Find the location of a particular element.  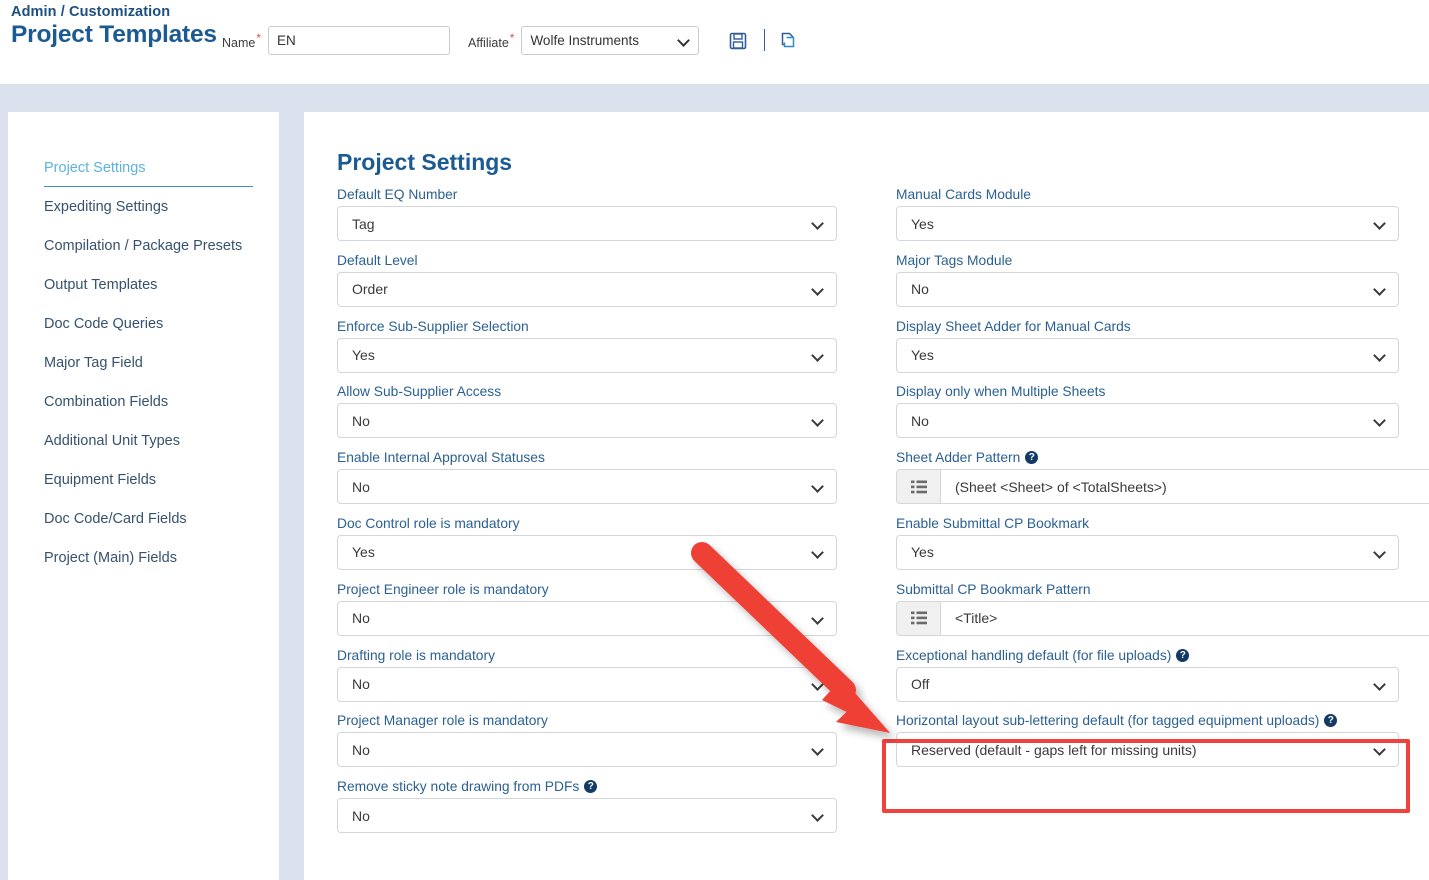

field-allow-sub-supplier-access: Allow Sub-Supplier Access No is located at coordinates (588, 411).